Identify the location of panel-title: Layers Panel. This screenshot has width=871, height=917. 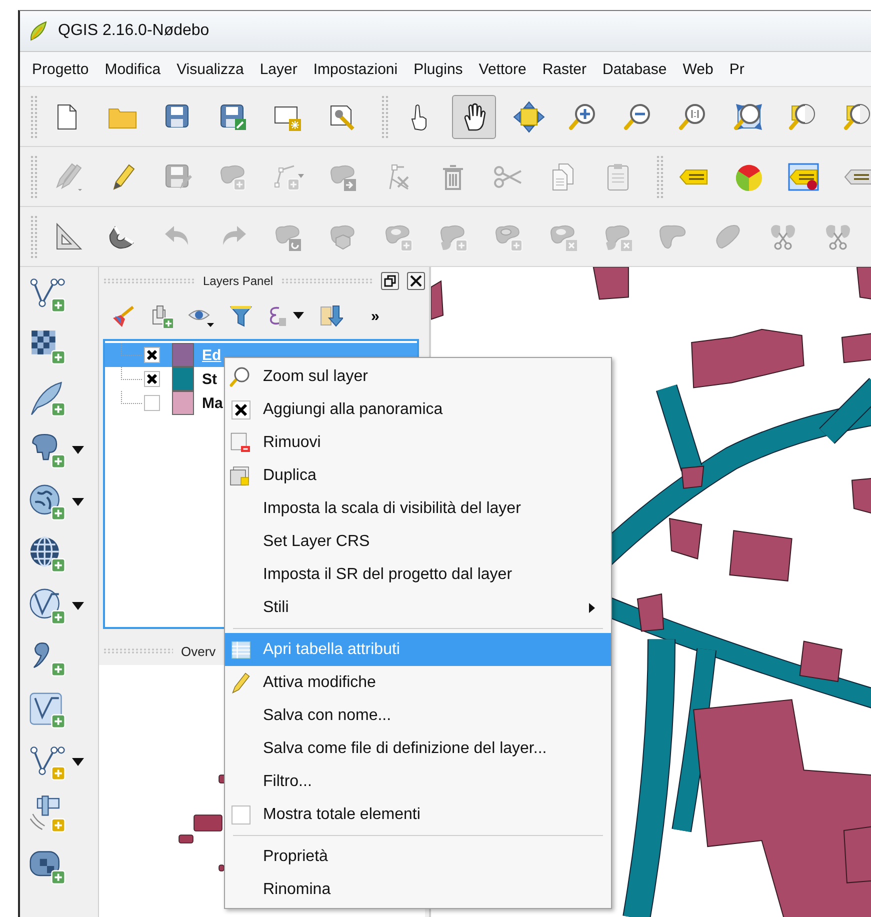
(238, 281).